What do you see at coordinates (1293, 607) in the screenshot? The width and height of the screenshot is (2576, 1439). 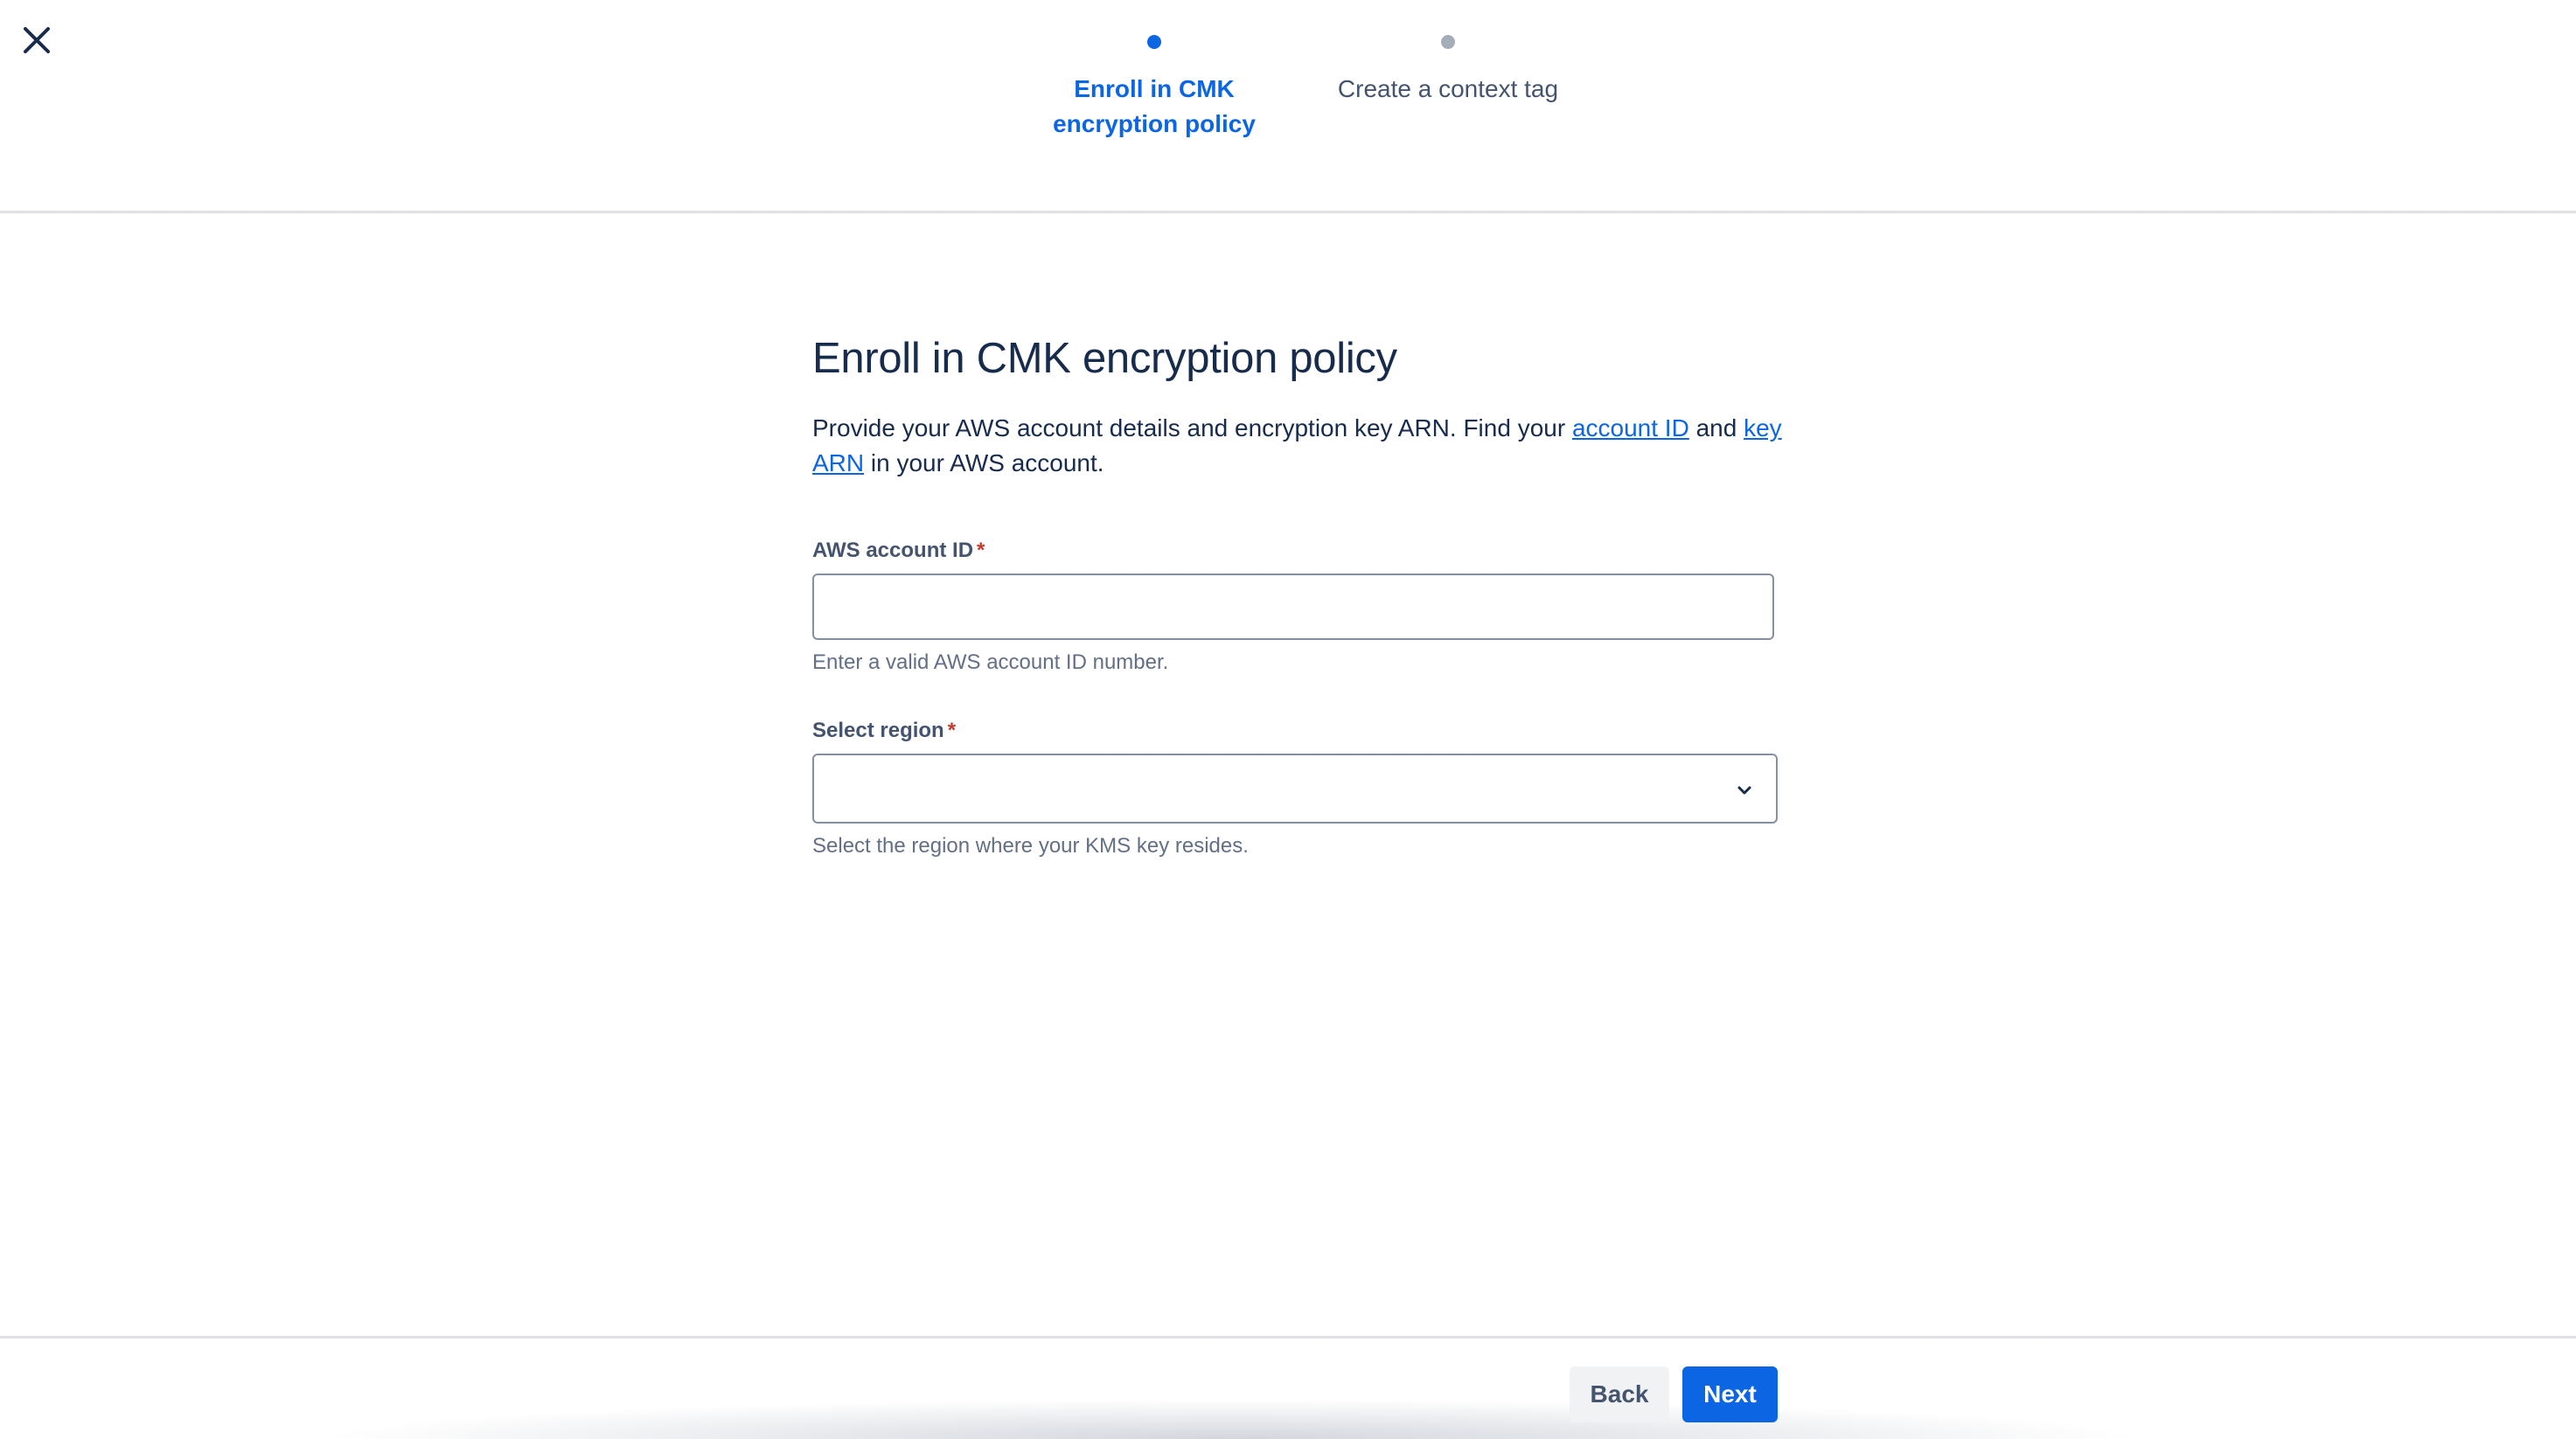 I see `aws-account-id-input` at bounding box center [1293, 607].